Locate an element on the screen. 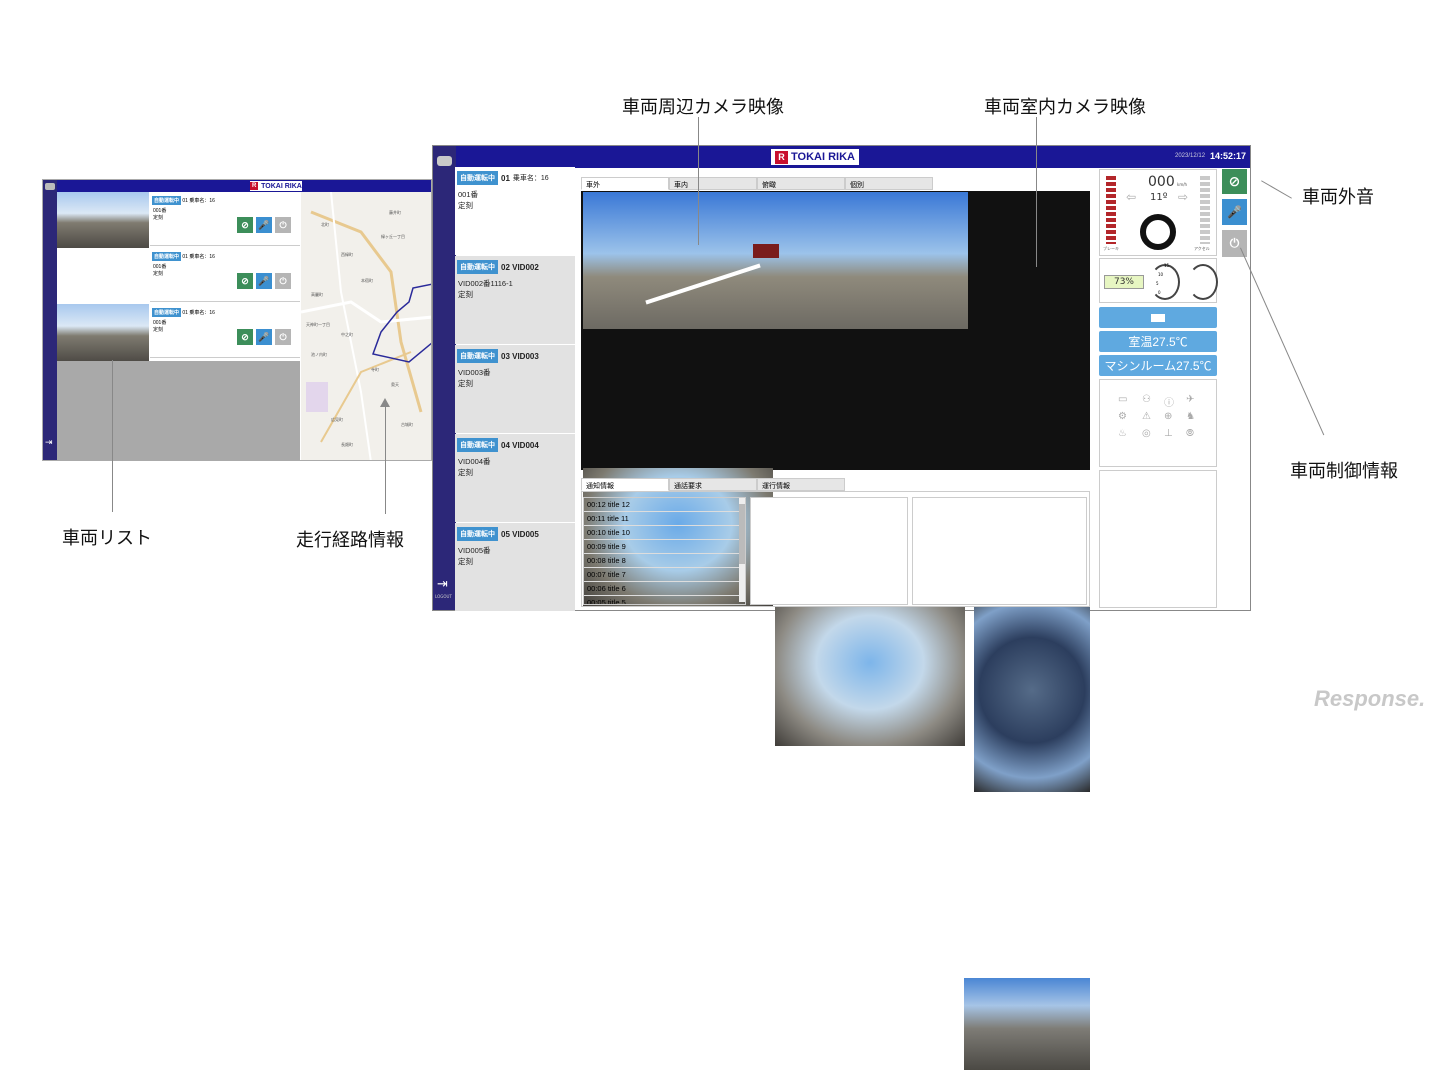  list-item: 00:06 title 6 is located at coordinates (664, 589).